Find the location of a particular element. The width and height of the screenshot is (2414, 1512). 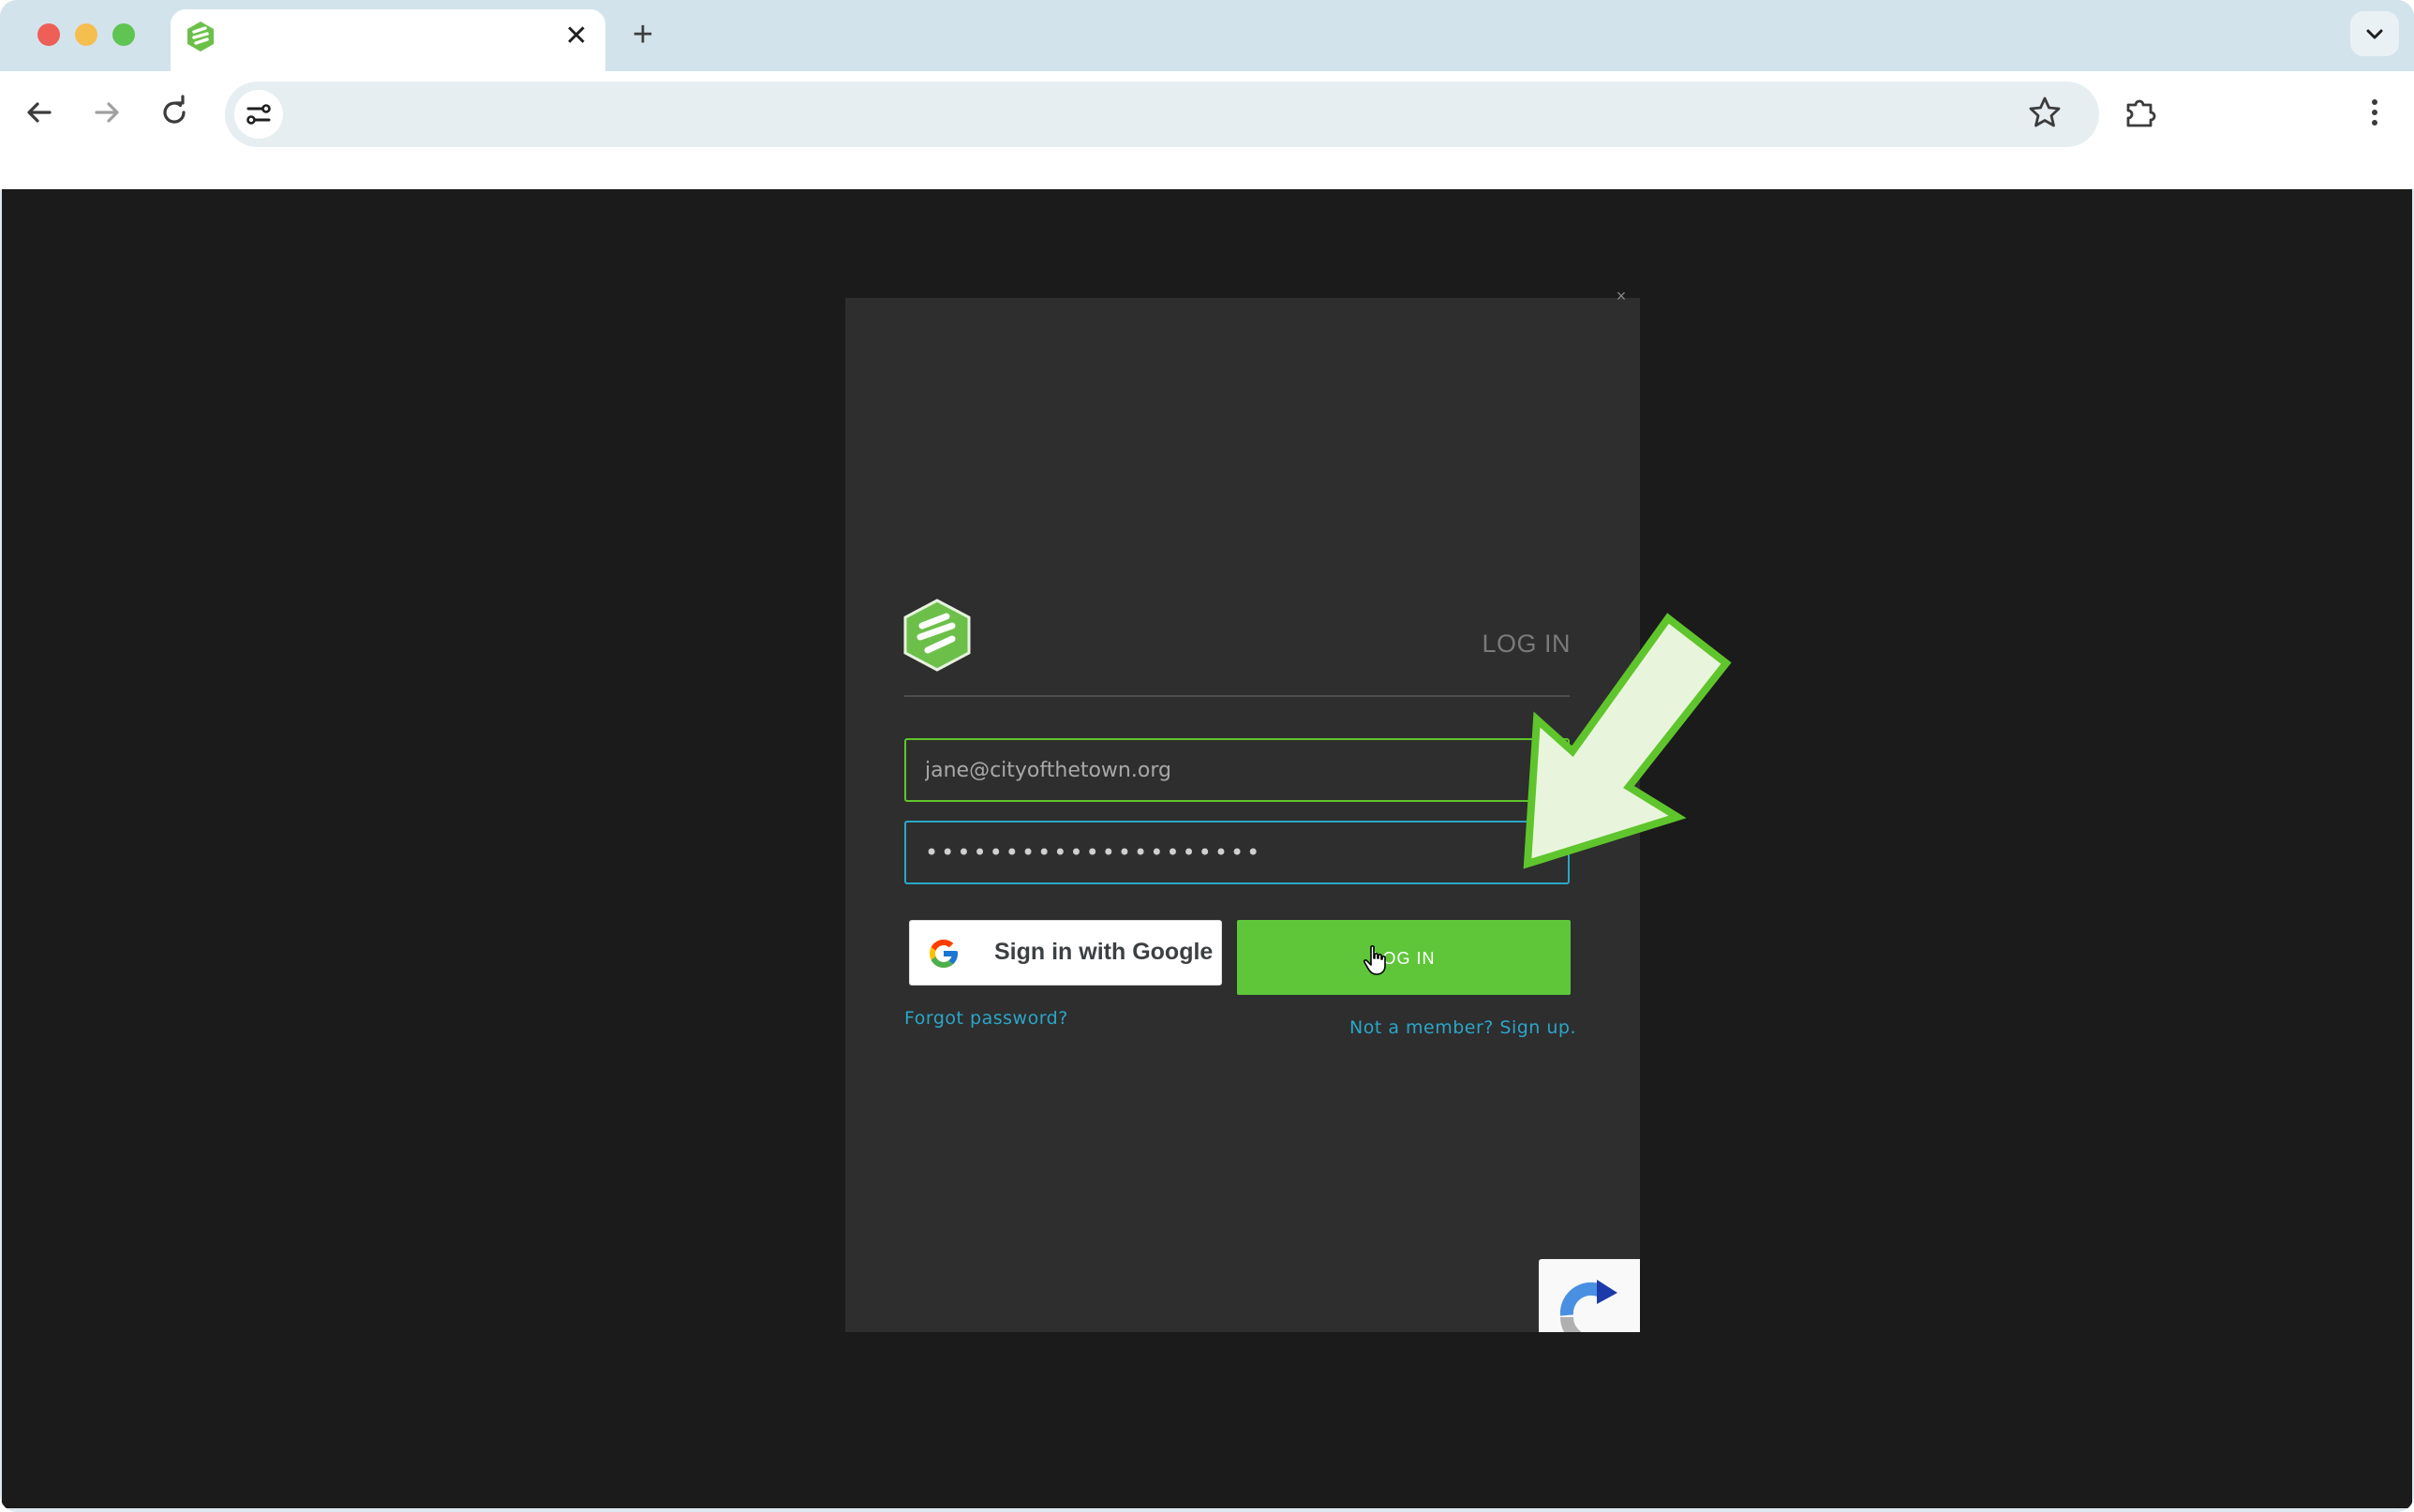

password-field is located at coordinates (1237, 852).